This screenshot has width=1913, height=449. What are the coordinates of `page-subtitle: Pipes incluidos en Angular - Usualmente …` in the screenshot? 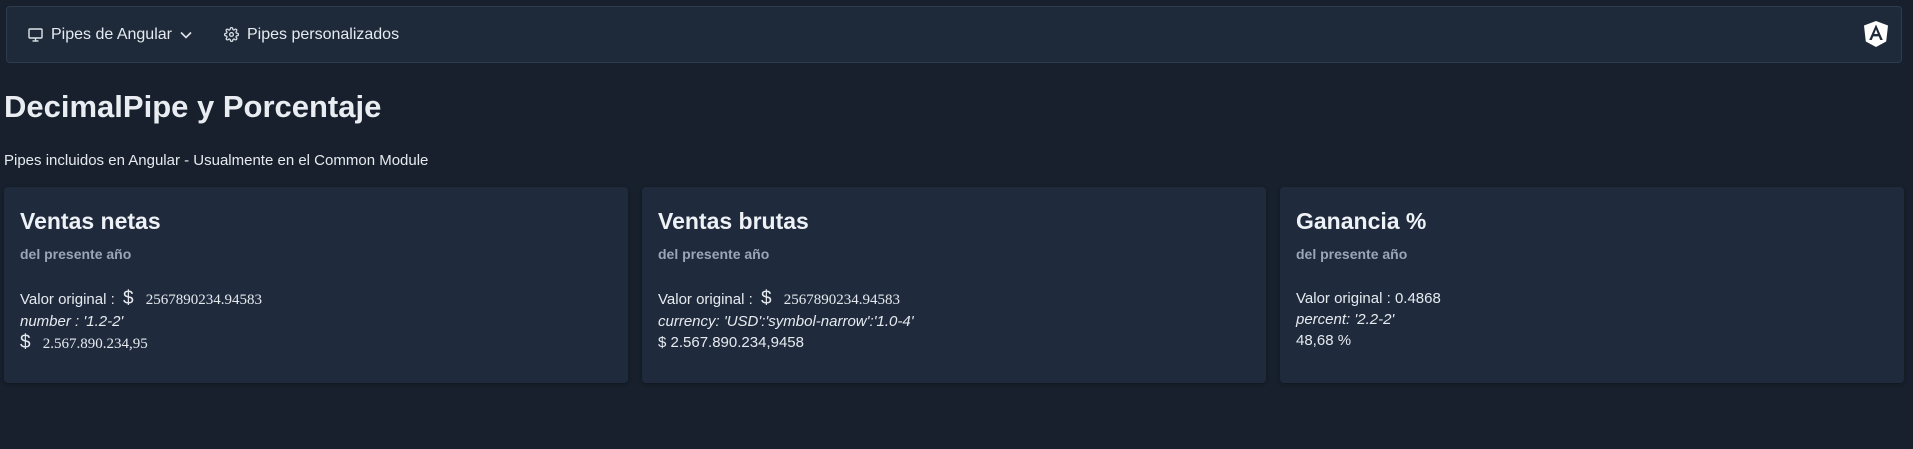 It's located at (216, 160).